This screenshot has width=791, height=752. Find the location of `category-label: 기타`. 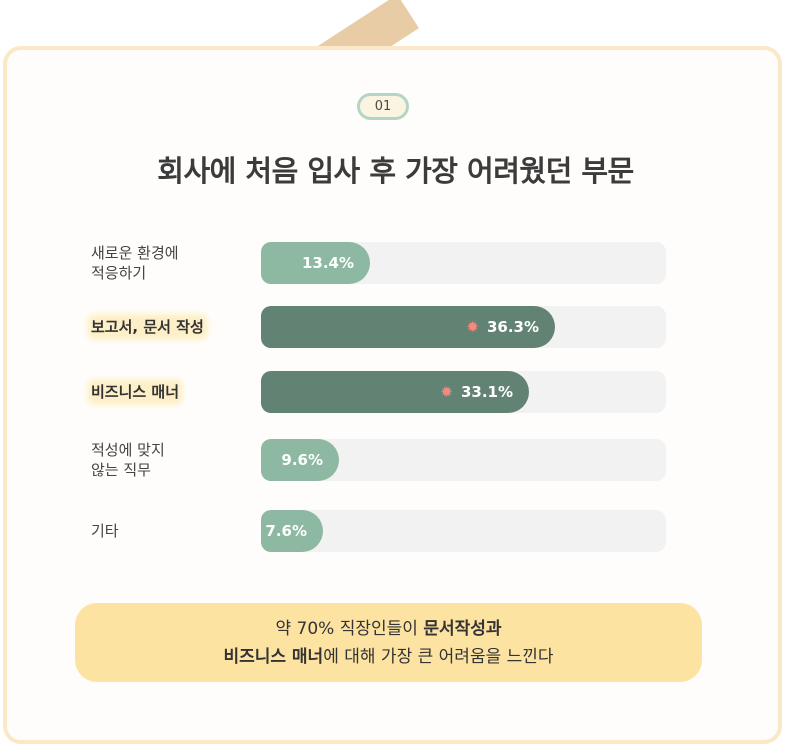

category-label: 기타 is located at coordinates (166, 531).